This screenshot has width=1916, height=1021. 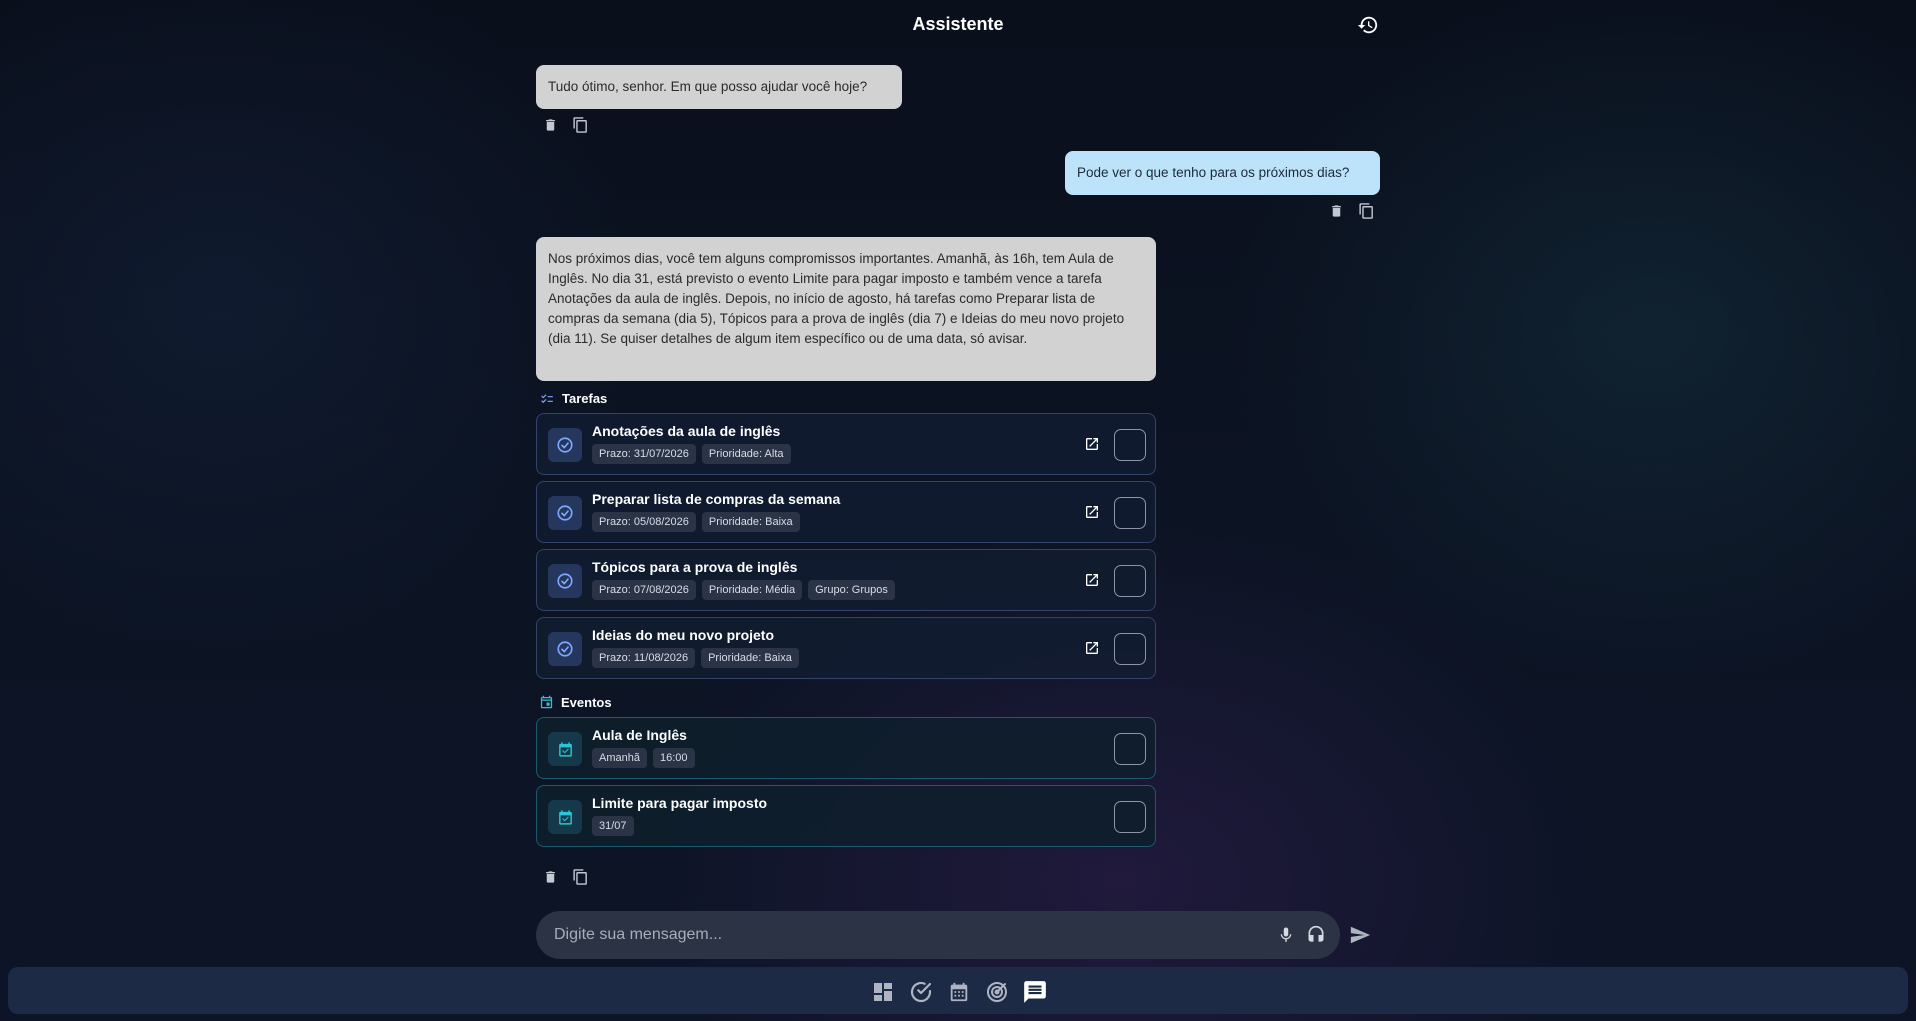 I want to click on task-chips: Prazo: 11/08/2026 Prioridade: Baixa, so click(x=695, y=658).